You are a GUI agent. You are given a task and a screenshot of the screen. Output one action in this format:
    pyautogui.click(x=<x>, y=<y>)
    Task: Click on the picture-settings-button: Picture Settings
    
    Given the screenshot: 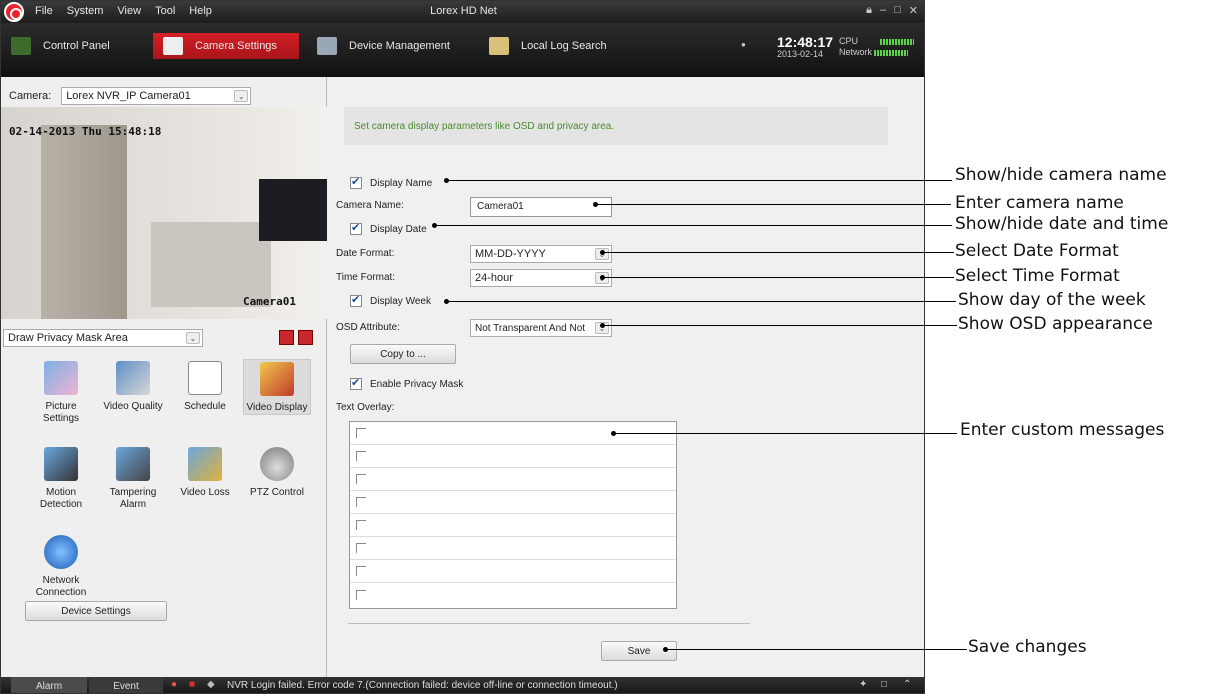 What is the action you would take?
    pyautogui.click(x=61, y=393)
    